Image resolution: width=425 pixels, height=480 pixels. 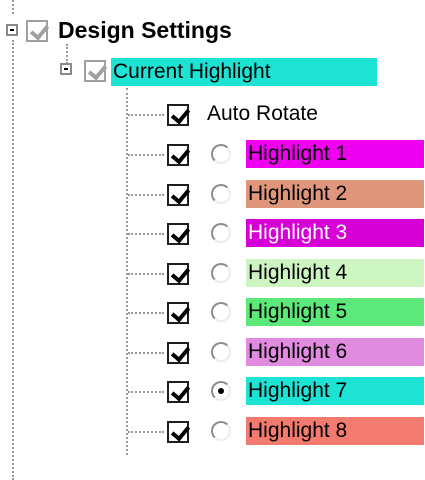 I want to click on highlight-label: Highlight 1, so click(x=335, y=154).